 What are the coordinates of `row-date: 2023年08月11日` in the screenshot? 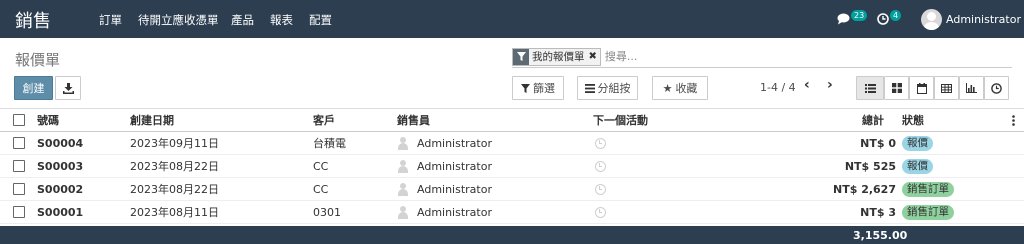 It's located at (174, 212).